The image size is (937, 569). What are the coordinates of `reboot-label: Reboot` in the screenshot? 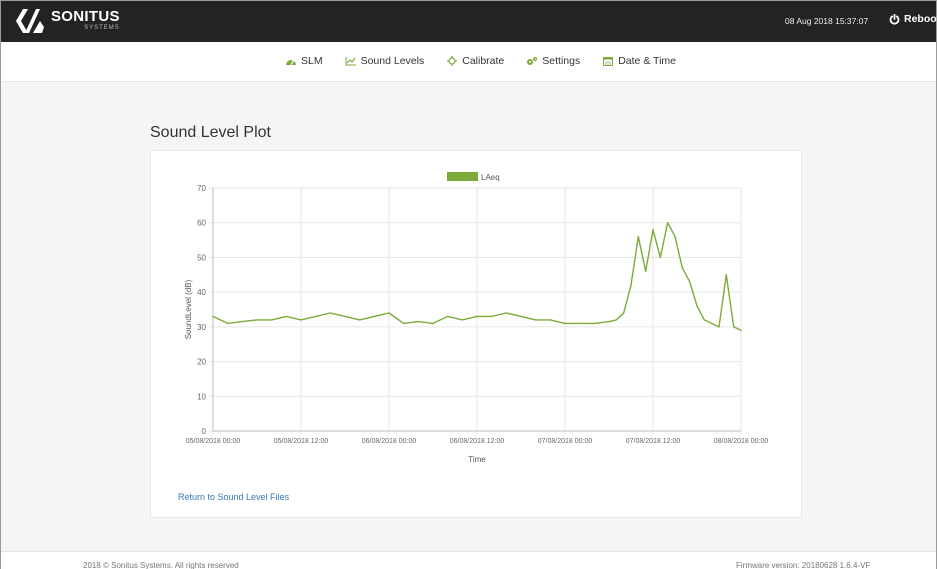 It's located at (920, 19).